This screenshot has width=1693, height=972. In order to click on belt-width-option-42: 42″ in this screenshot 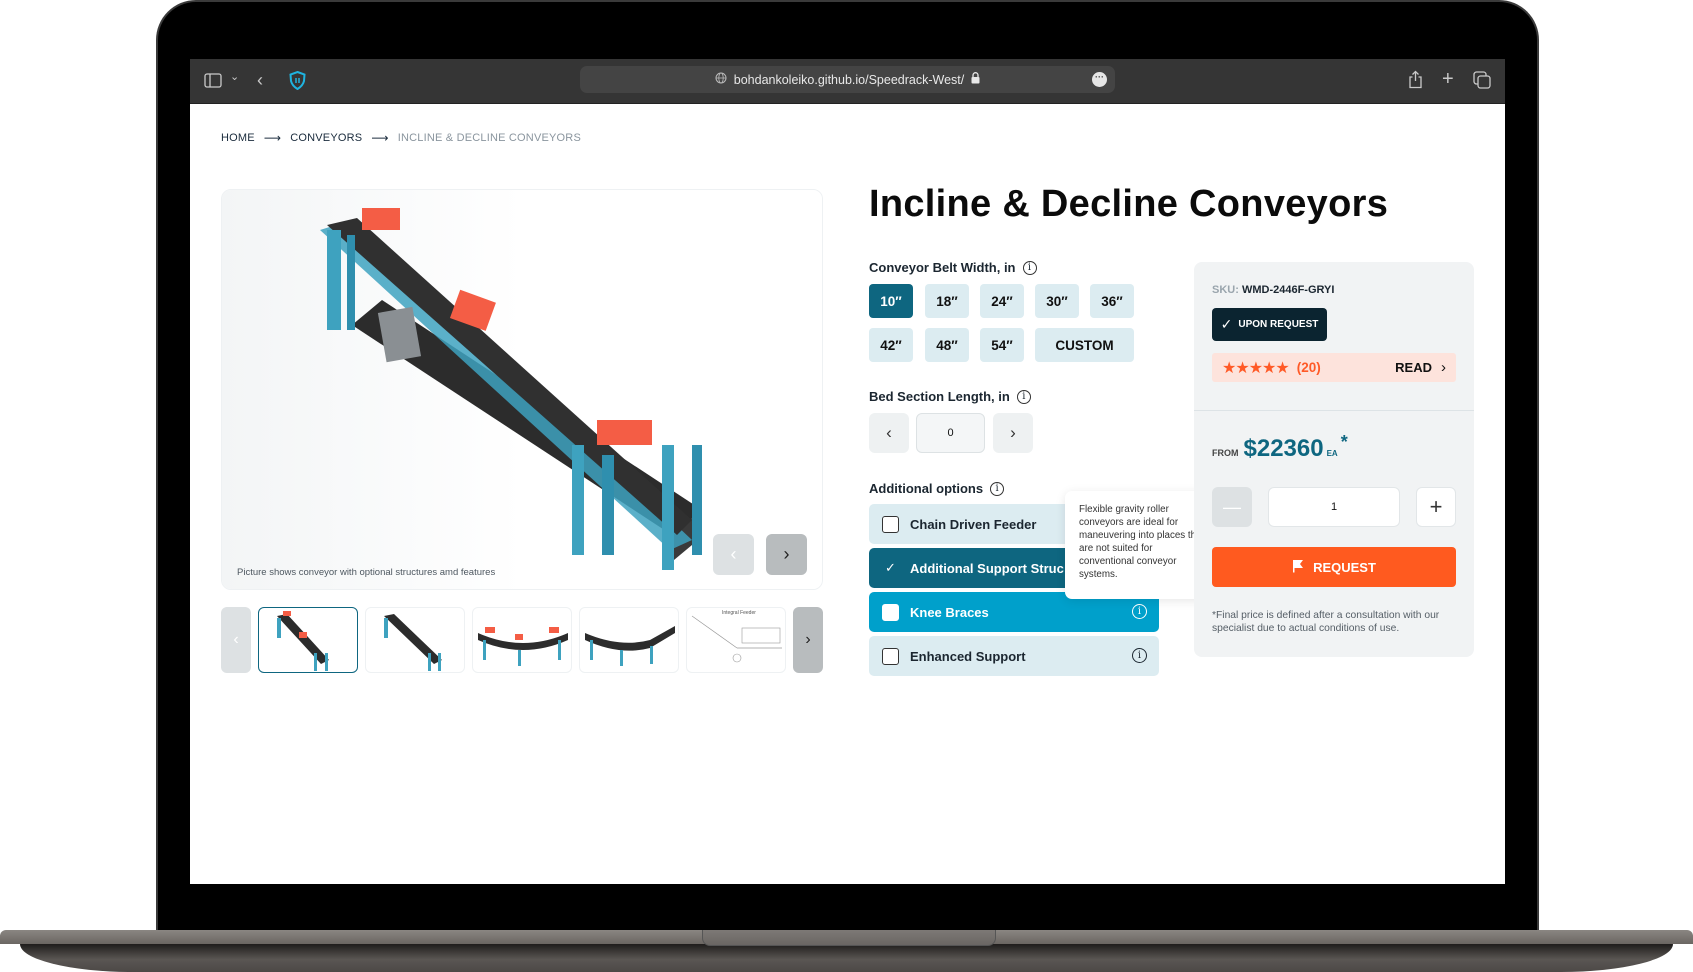, I will do `click(891, 345)`.